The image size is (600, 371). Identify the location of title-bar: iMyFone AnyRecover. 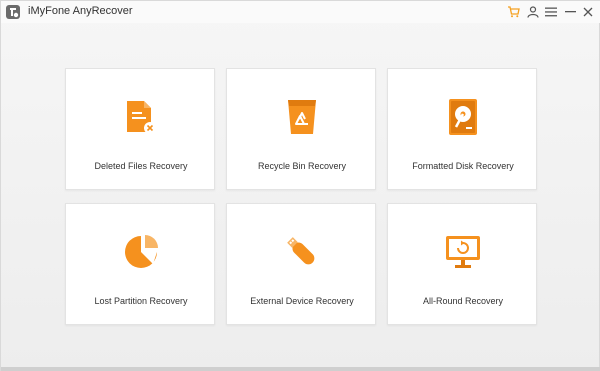
(300, 12).